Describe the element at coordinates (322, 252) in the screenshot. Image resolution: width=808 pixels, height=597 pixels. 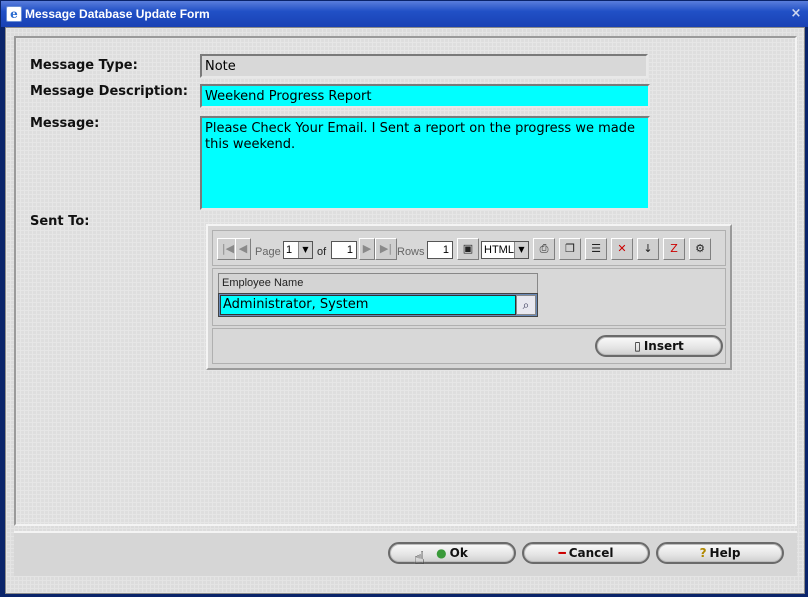
I see `of-label: of` at that location.